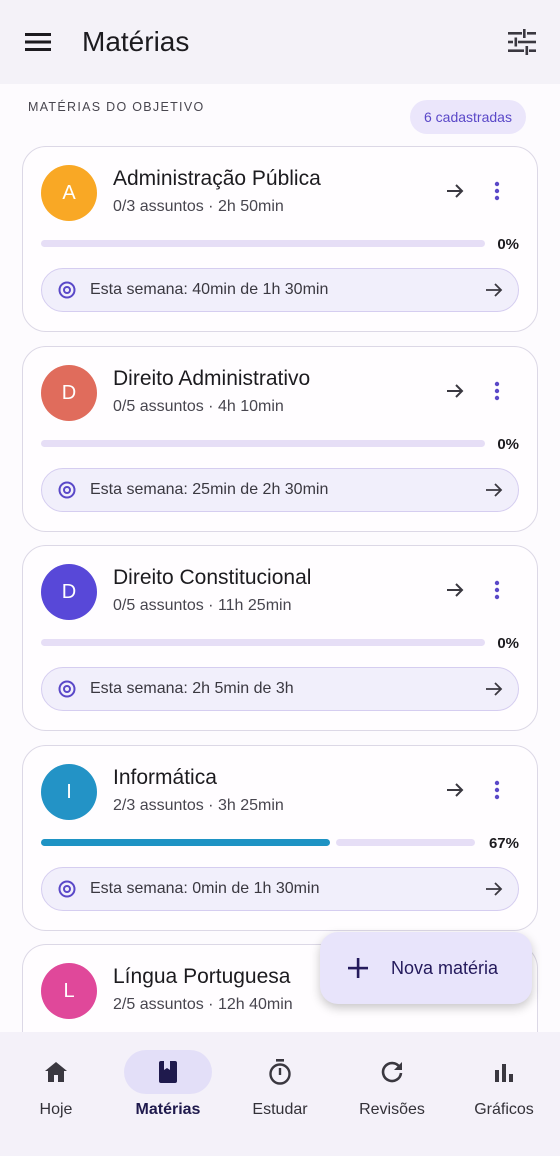 The image size is (560, 1156). Describe the element at coordinates (56, 1095) in the screenshot. I see `nav-item-hoje: Hoje` at that location.